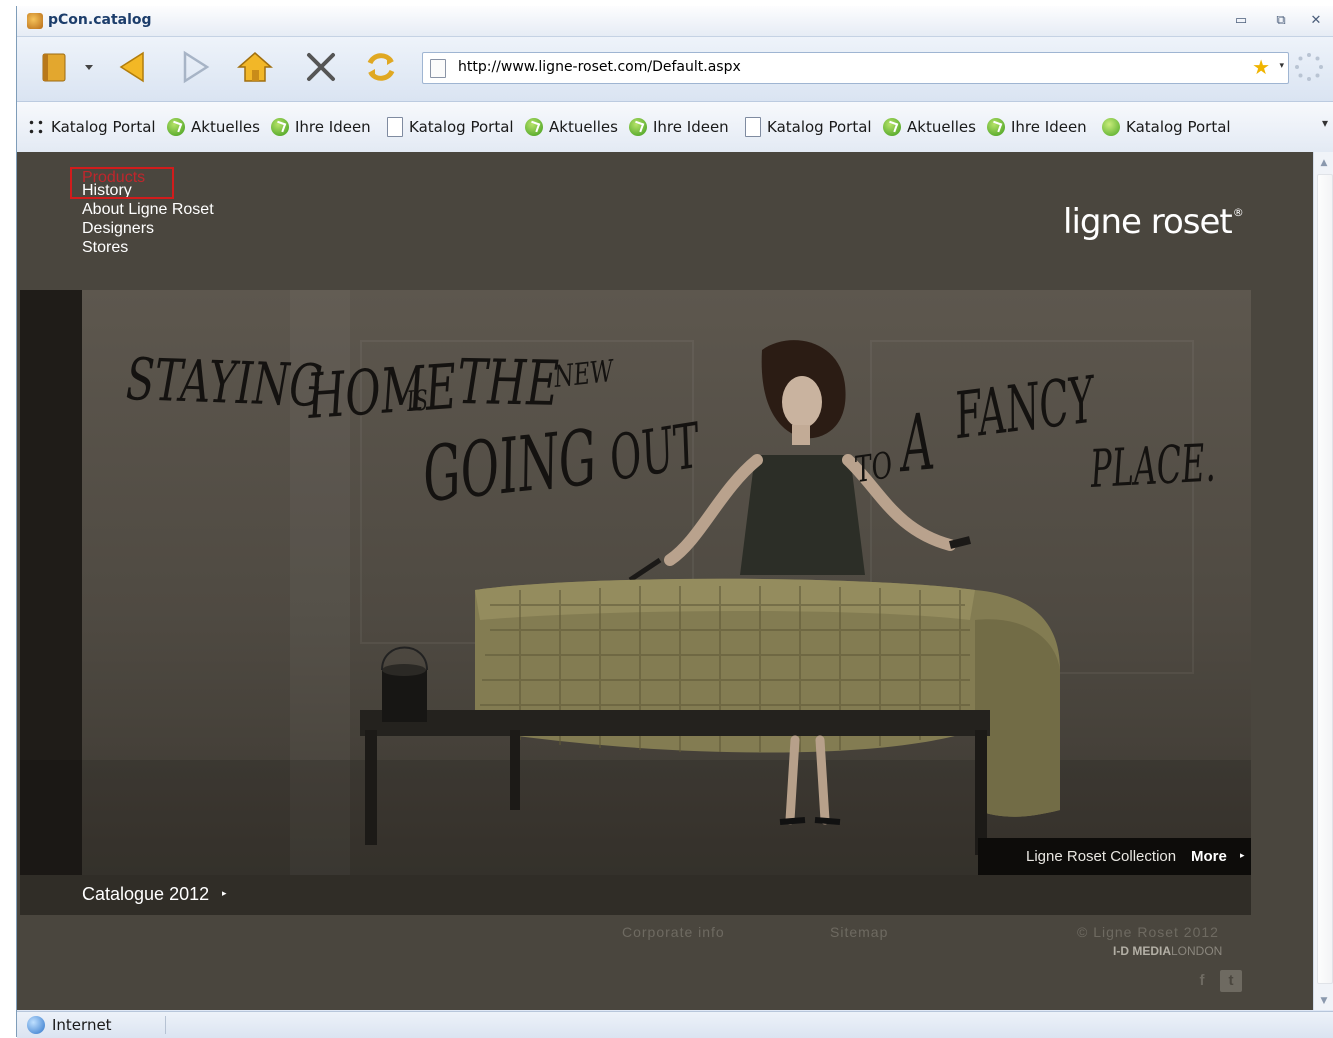  Describe the element at coordinates (381, 67) in the screenshot. I see `refresh-icon` at that location.